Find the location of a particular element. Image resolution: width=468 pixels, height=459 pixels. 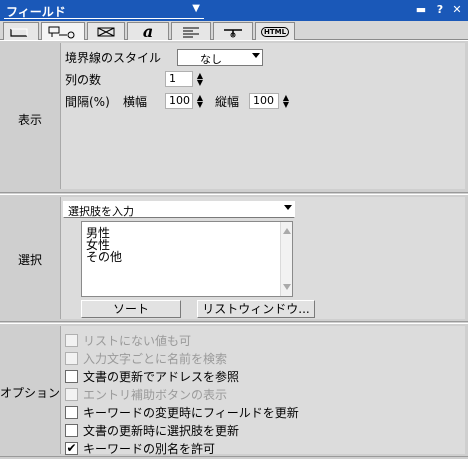

tab-text-style: a is located at coordinates (148, 31).